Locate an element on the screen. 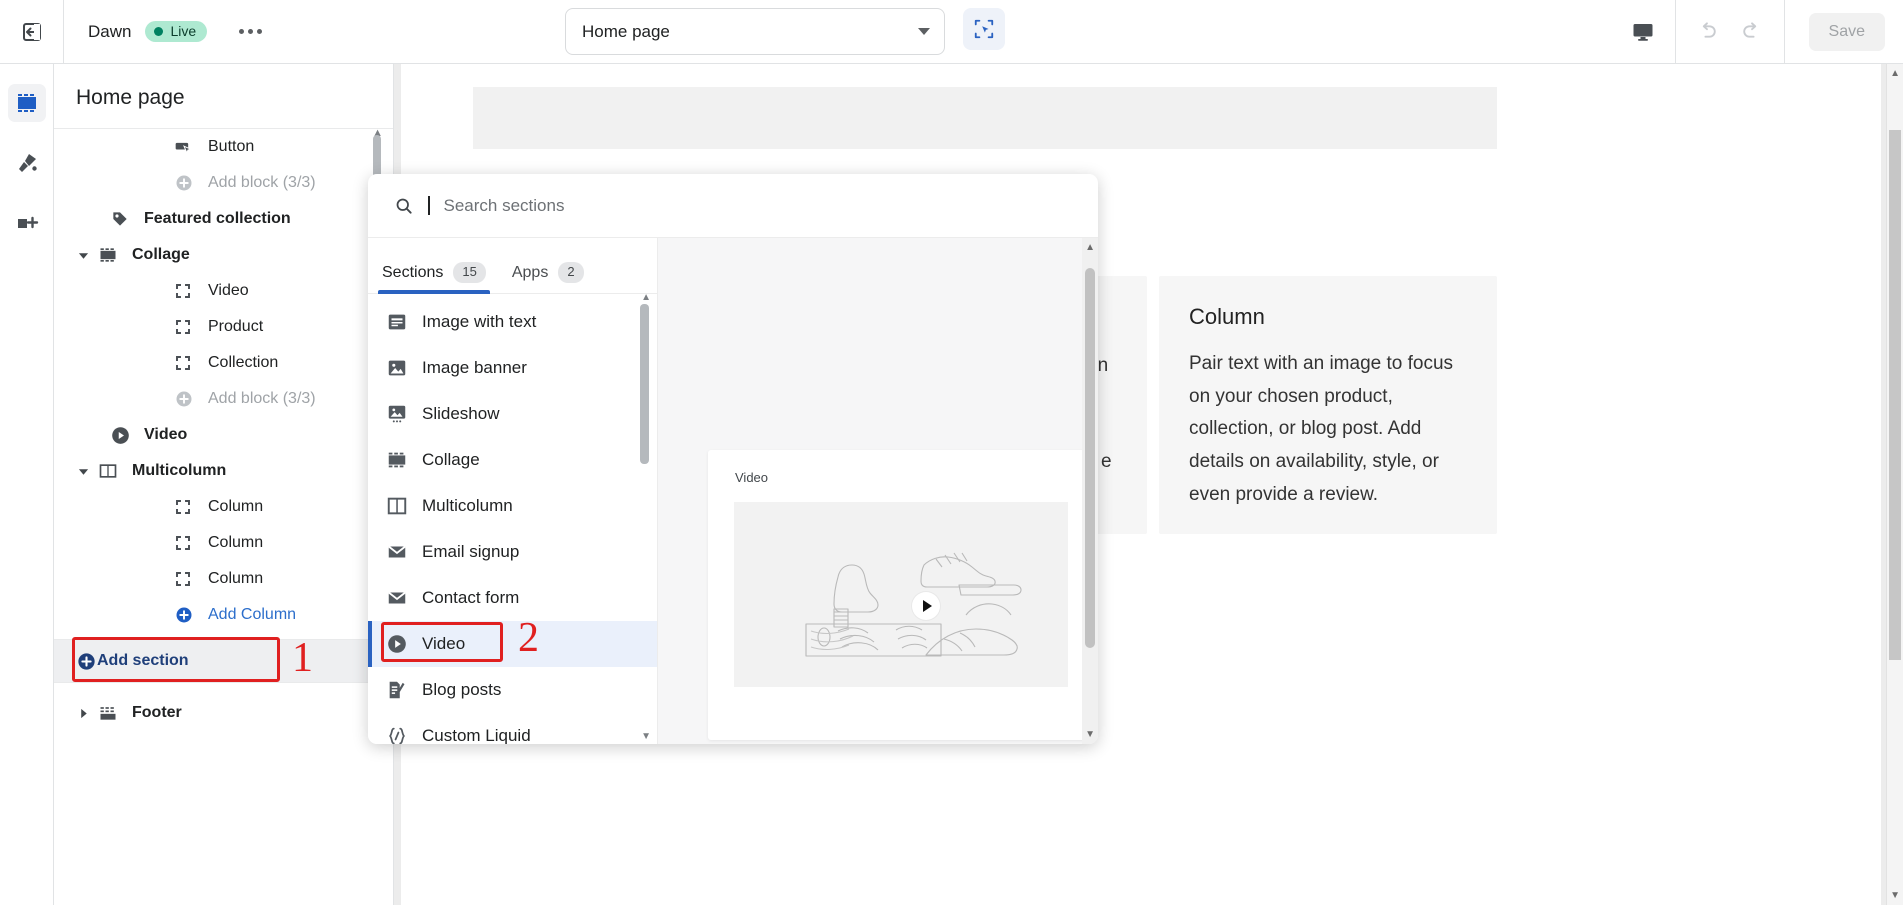 Image resolution: width=1903 pixels, height=905 pixels. theme-name: Dawn is located at coordinates (110, 31).